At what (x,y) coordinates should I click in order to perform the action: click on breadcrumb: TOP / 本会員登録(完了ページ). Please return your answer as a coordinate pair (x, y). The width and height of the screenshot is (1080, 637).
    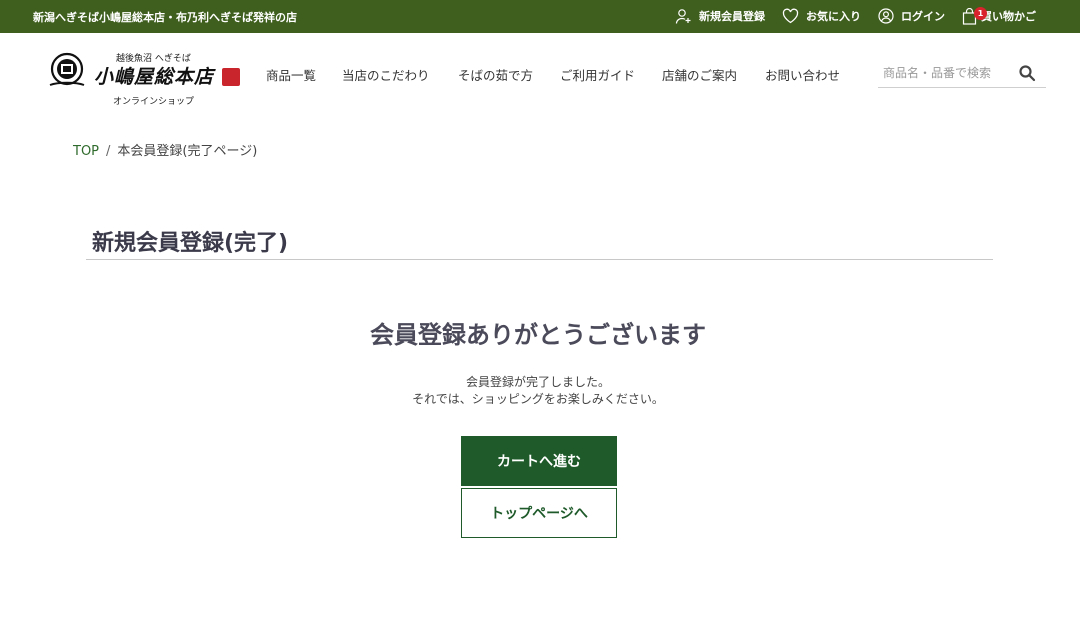
    Looking at the image, I should click on (165, 149).